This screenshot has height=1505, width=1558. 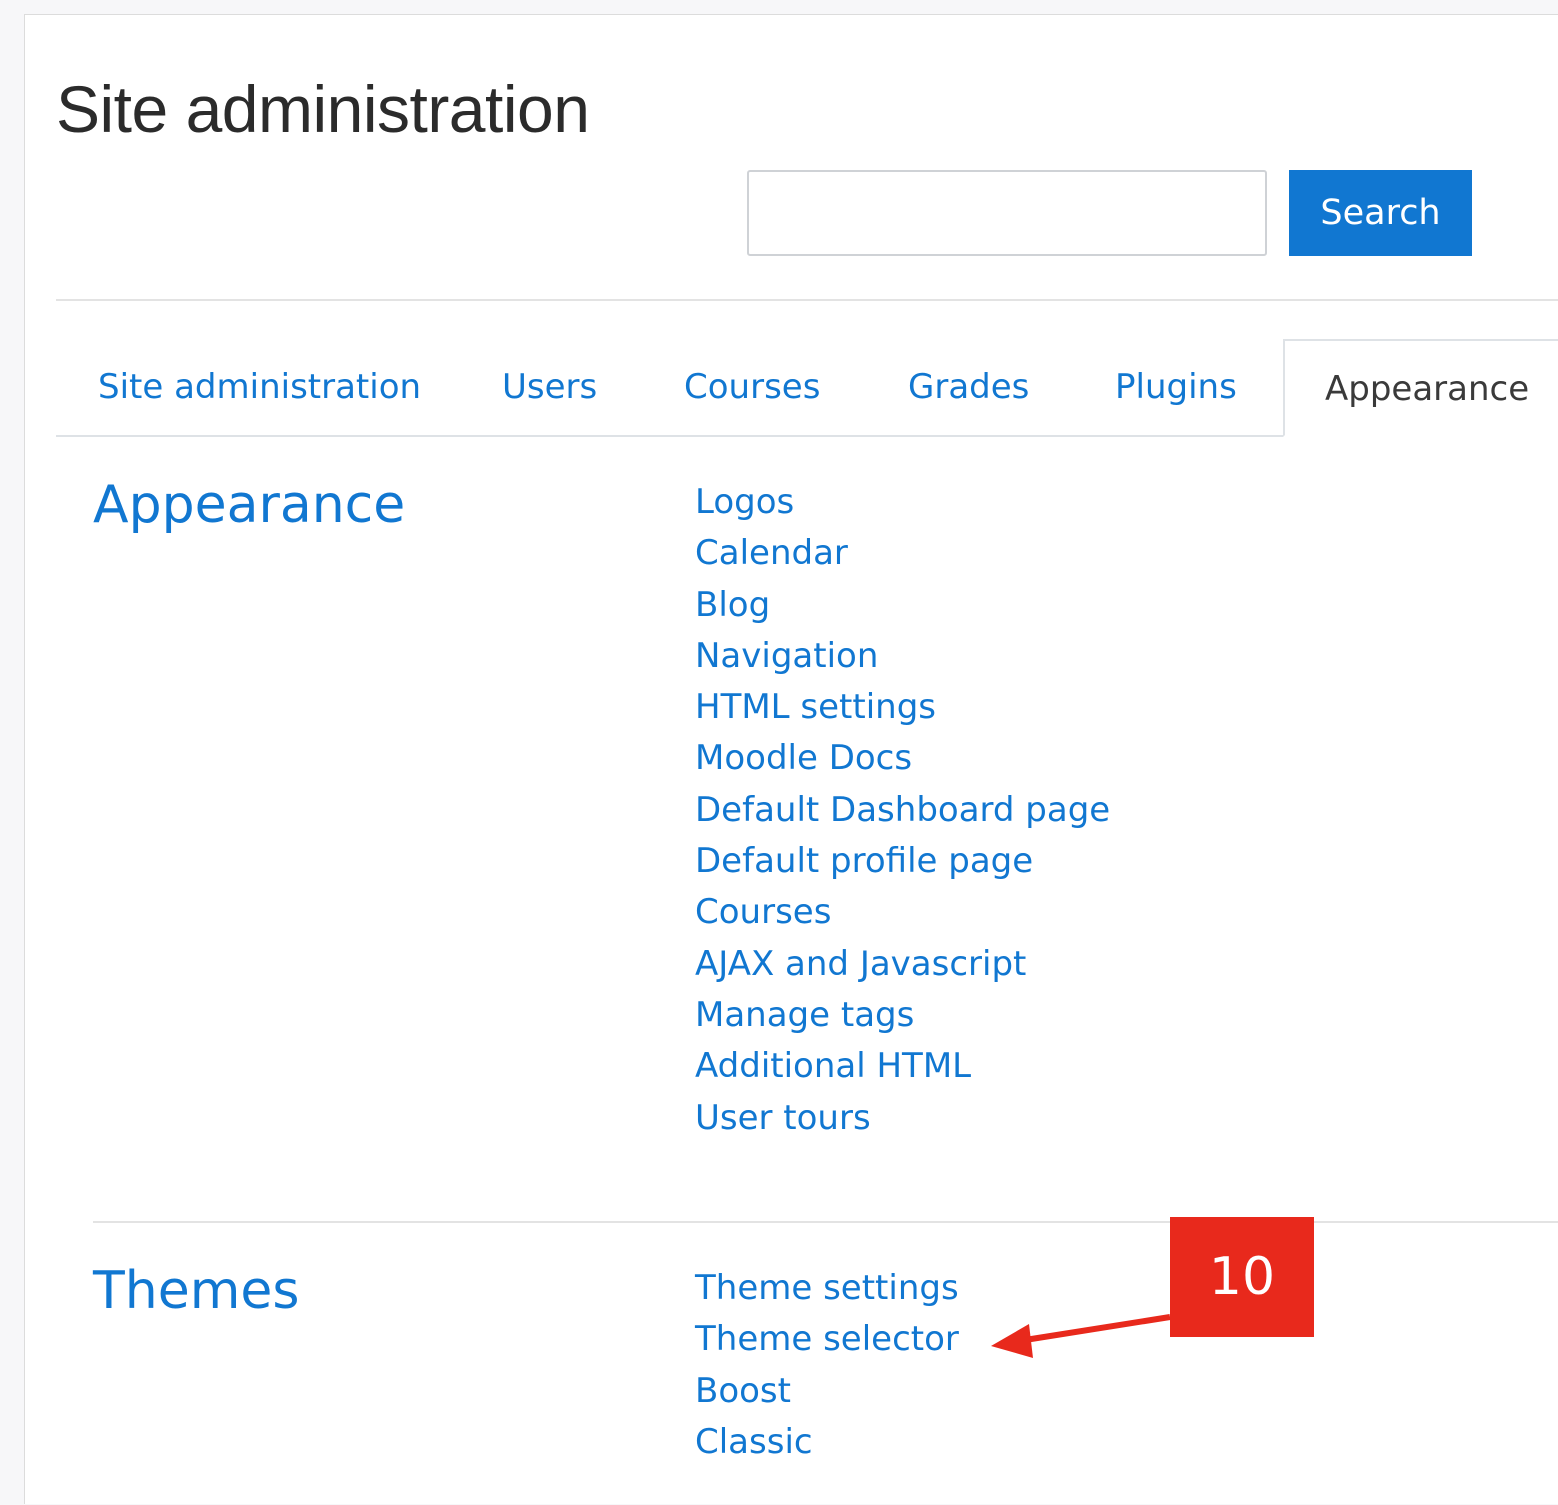 What do you see at coordinates (902, 1015) in the screenshot?
I see `link-manage-tags: Manage tags` at bounding box center [902, 1015].